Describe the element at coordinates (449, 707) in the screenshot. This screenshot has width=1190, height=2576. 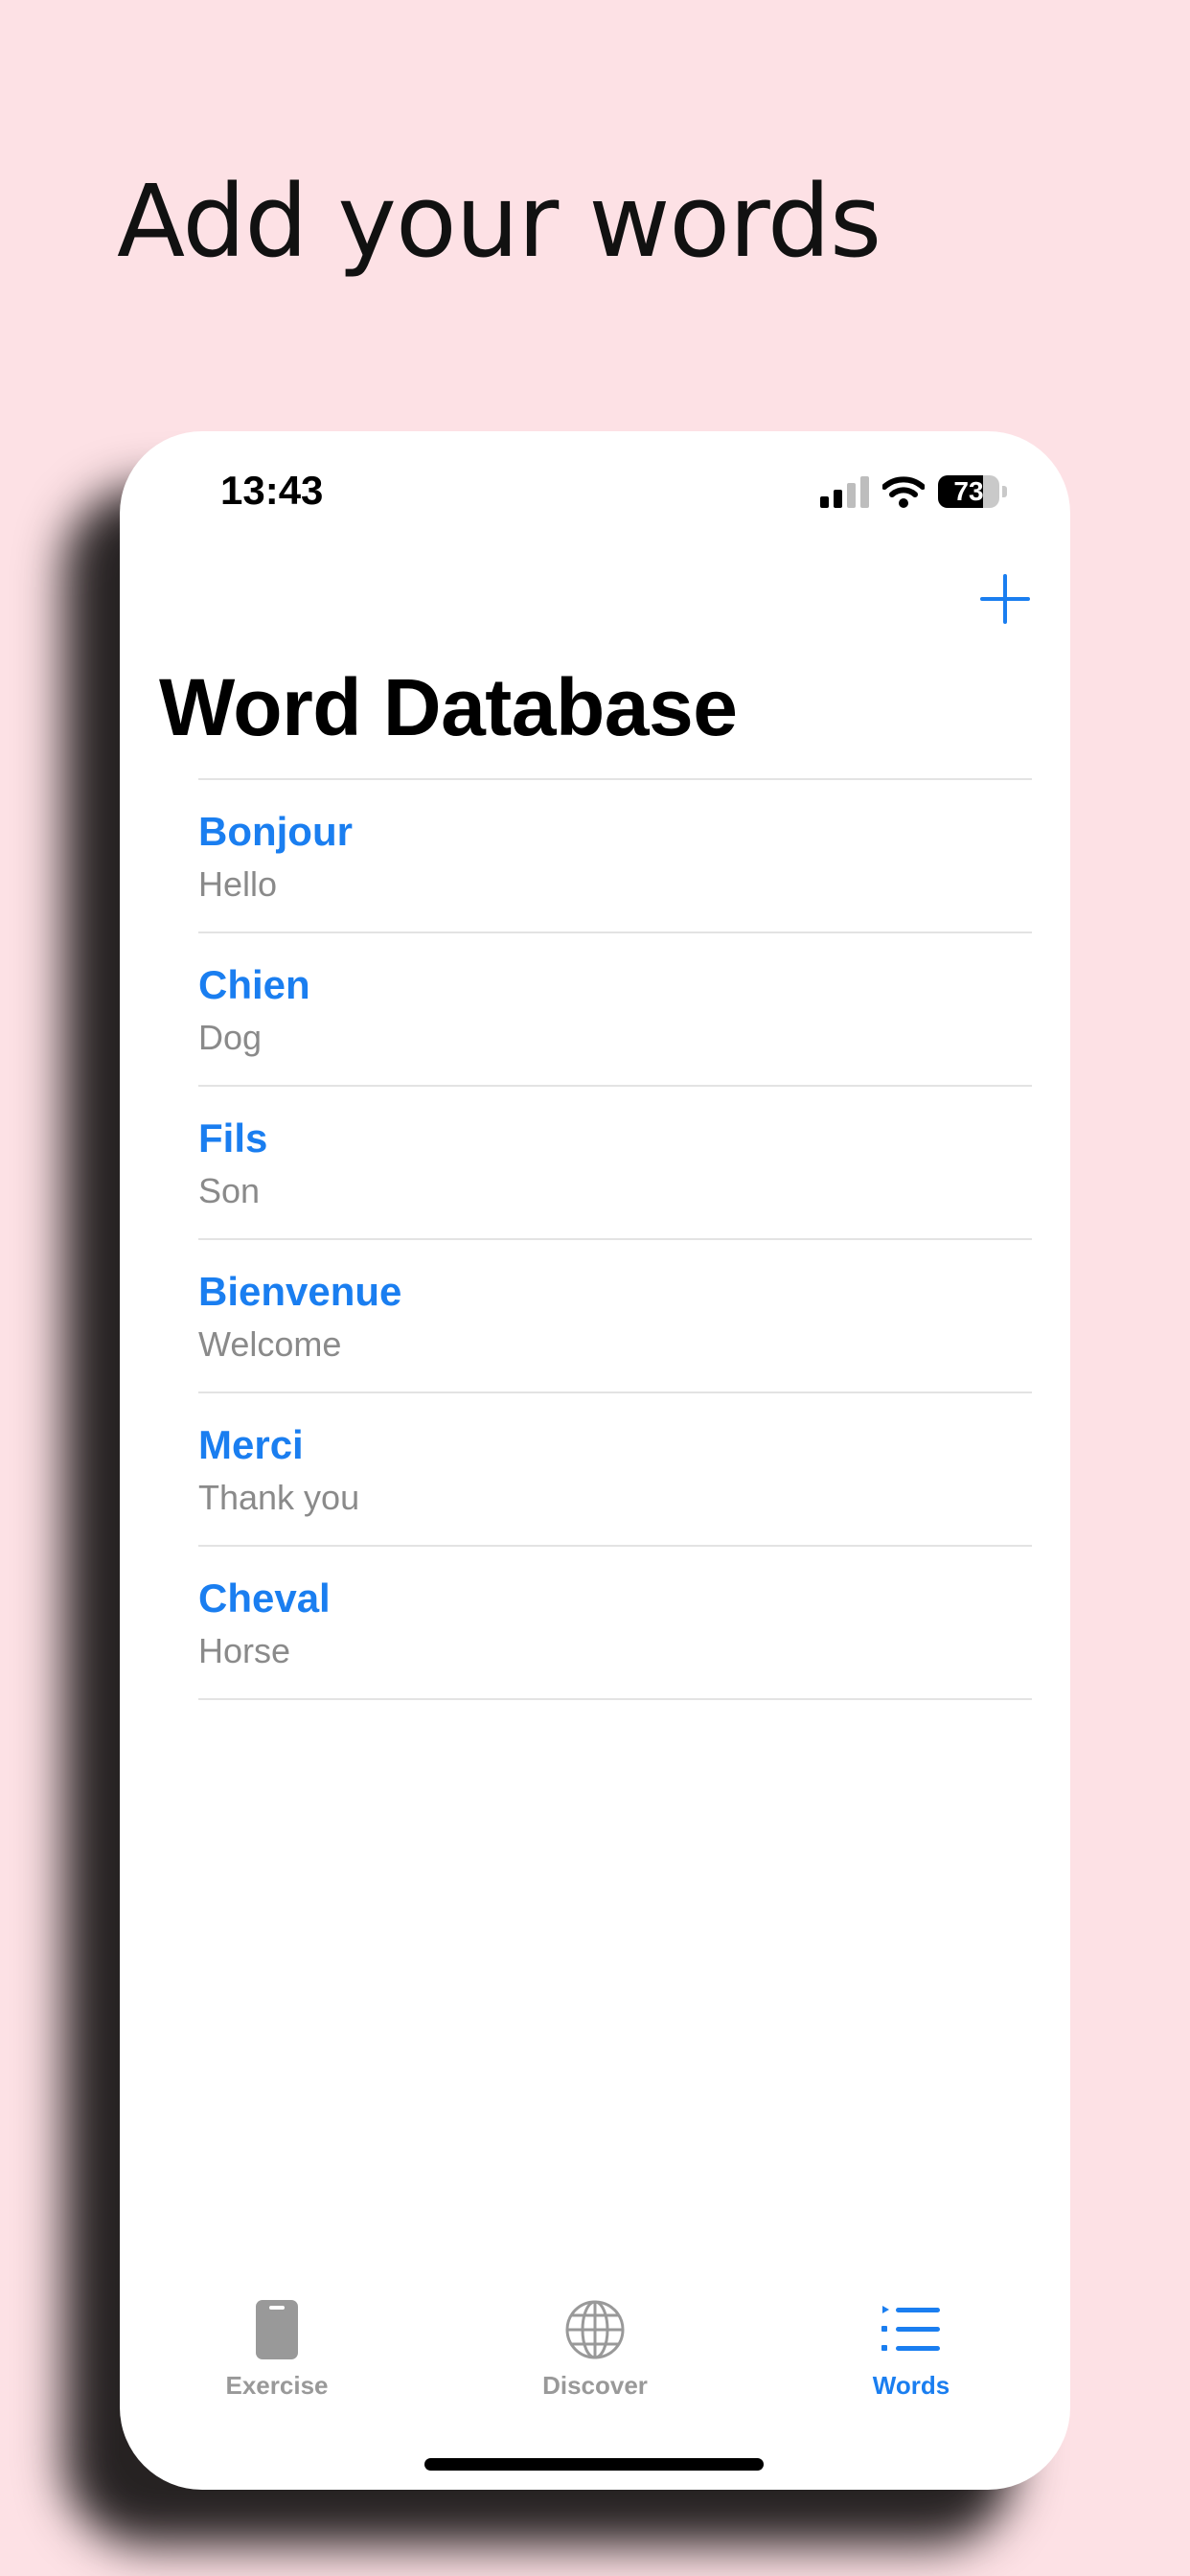
I see `page-title: Word Database` at that location.